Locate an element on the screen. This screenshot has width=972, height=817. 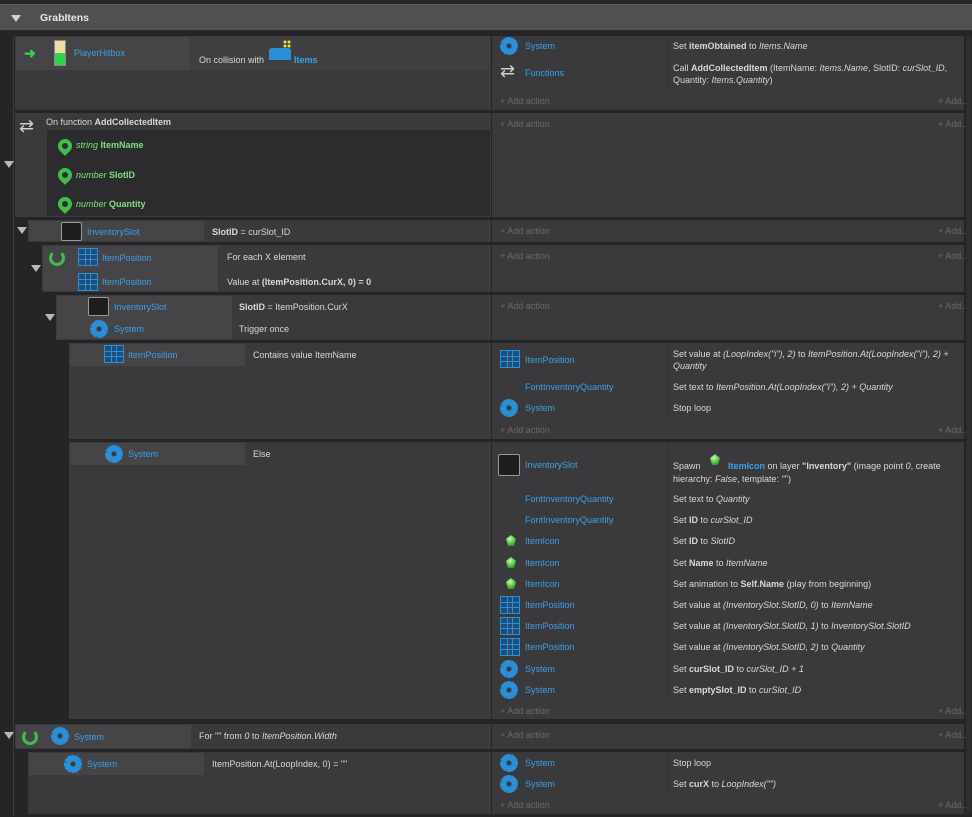
param-1: string ItemName is located at coordinates (110, 145).